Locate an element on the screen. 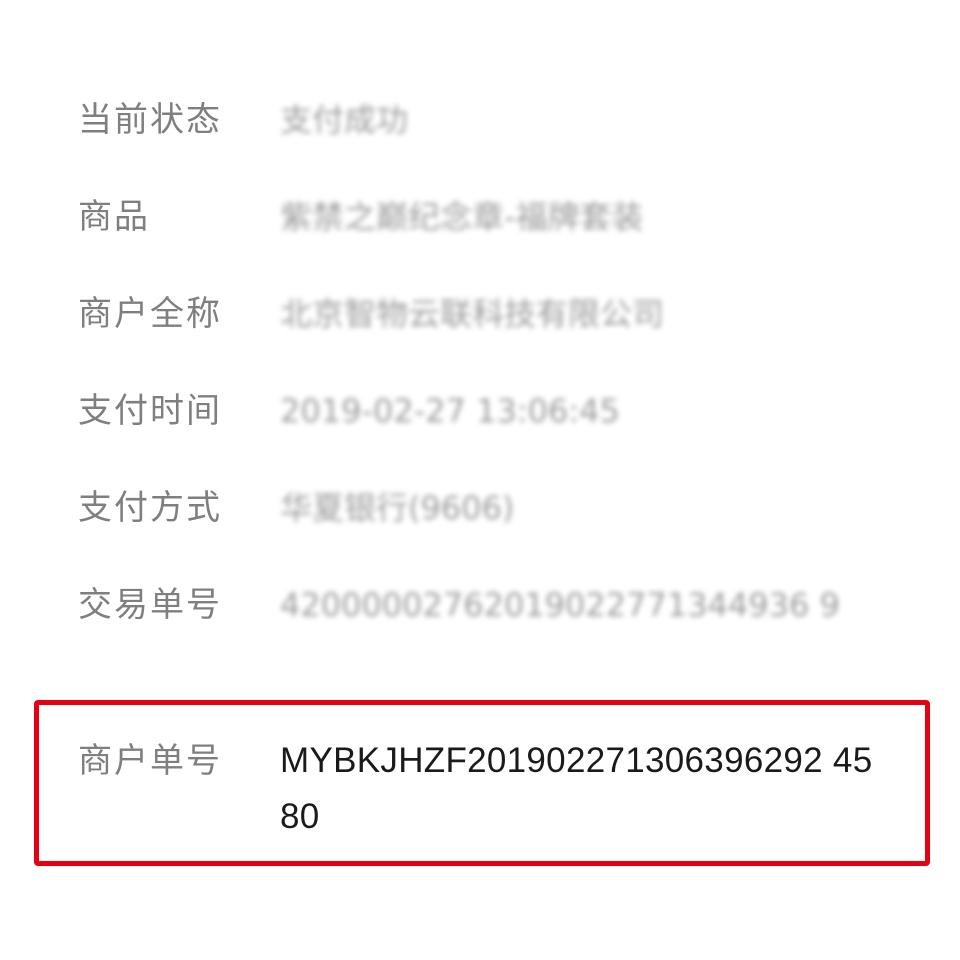 The height and width of the screenshot is (960, 960). transaction-id-value: 42000002762019022771344936 9 is located at coordinates (580, 605).